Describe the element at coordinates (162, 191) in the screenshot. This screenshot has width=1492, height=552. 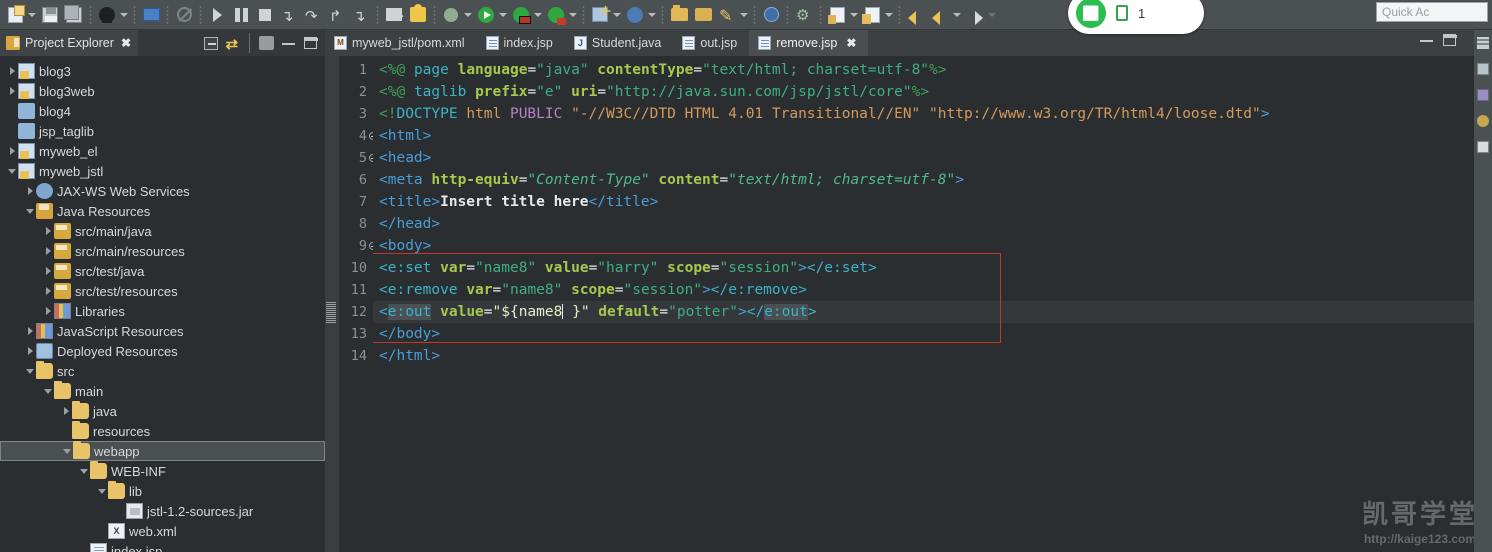
I see `tree-item-jax-ws-web-services: JAX-WS Web Services` at that location.